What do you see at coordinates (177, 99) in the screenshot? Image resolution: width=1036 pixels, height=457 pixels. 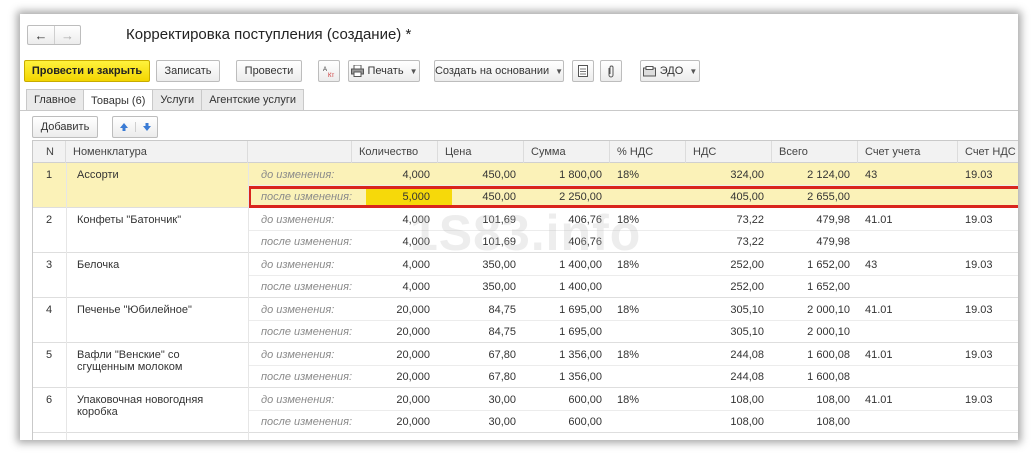 I see `tab-services: Услуги` at bounding box center [177, 99].